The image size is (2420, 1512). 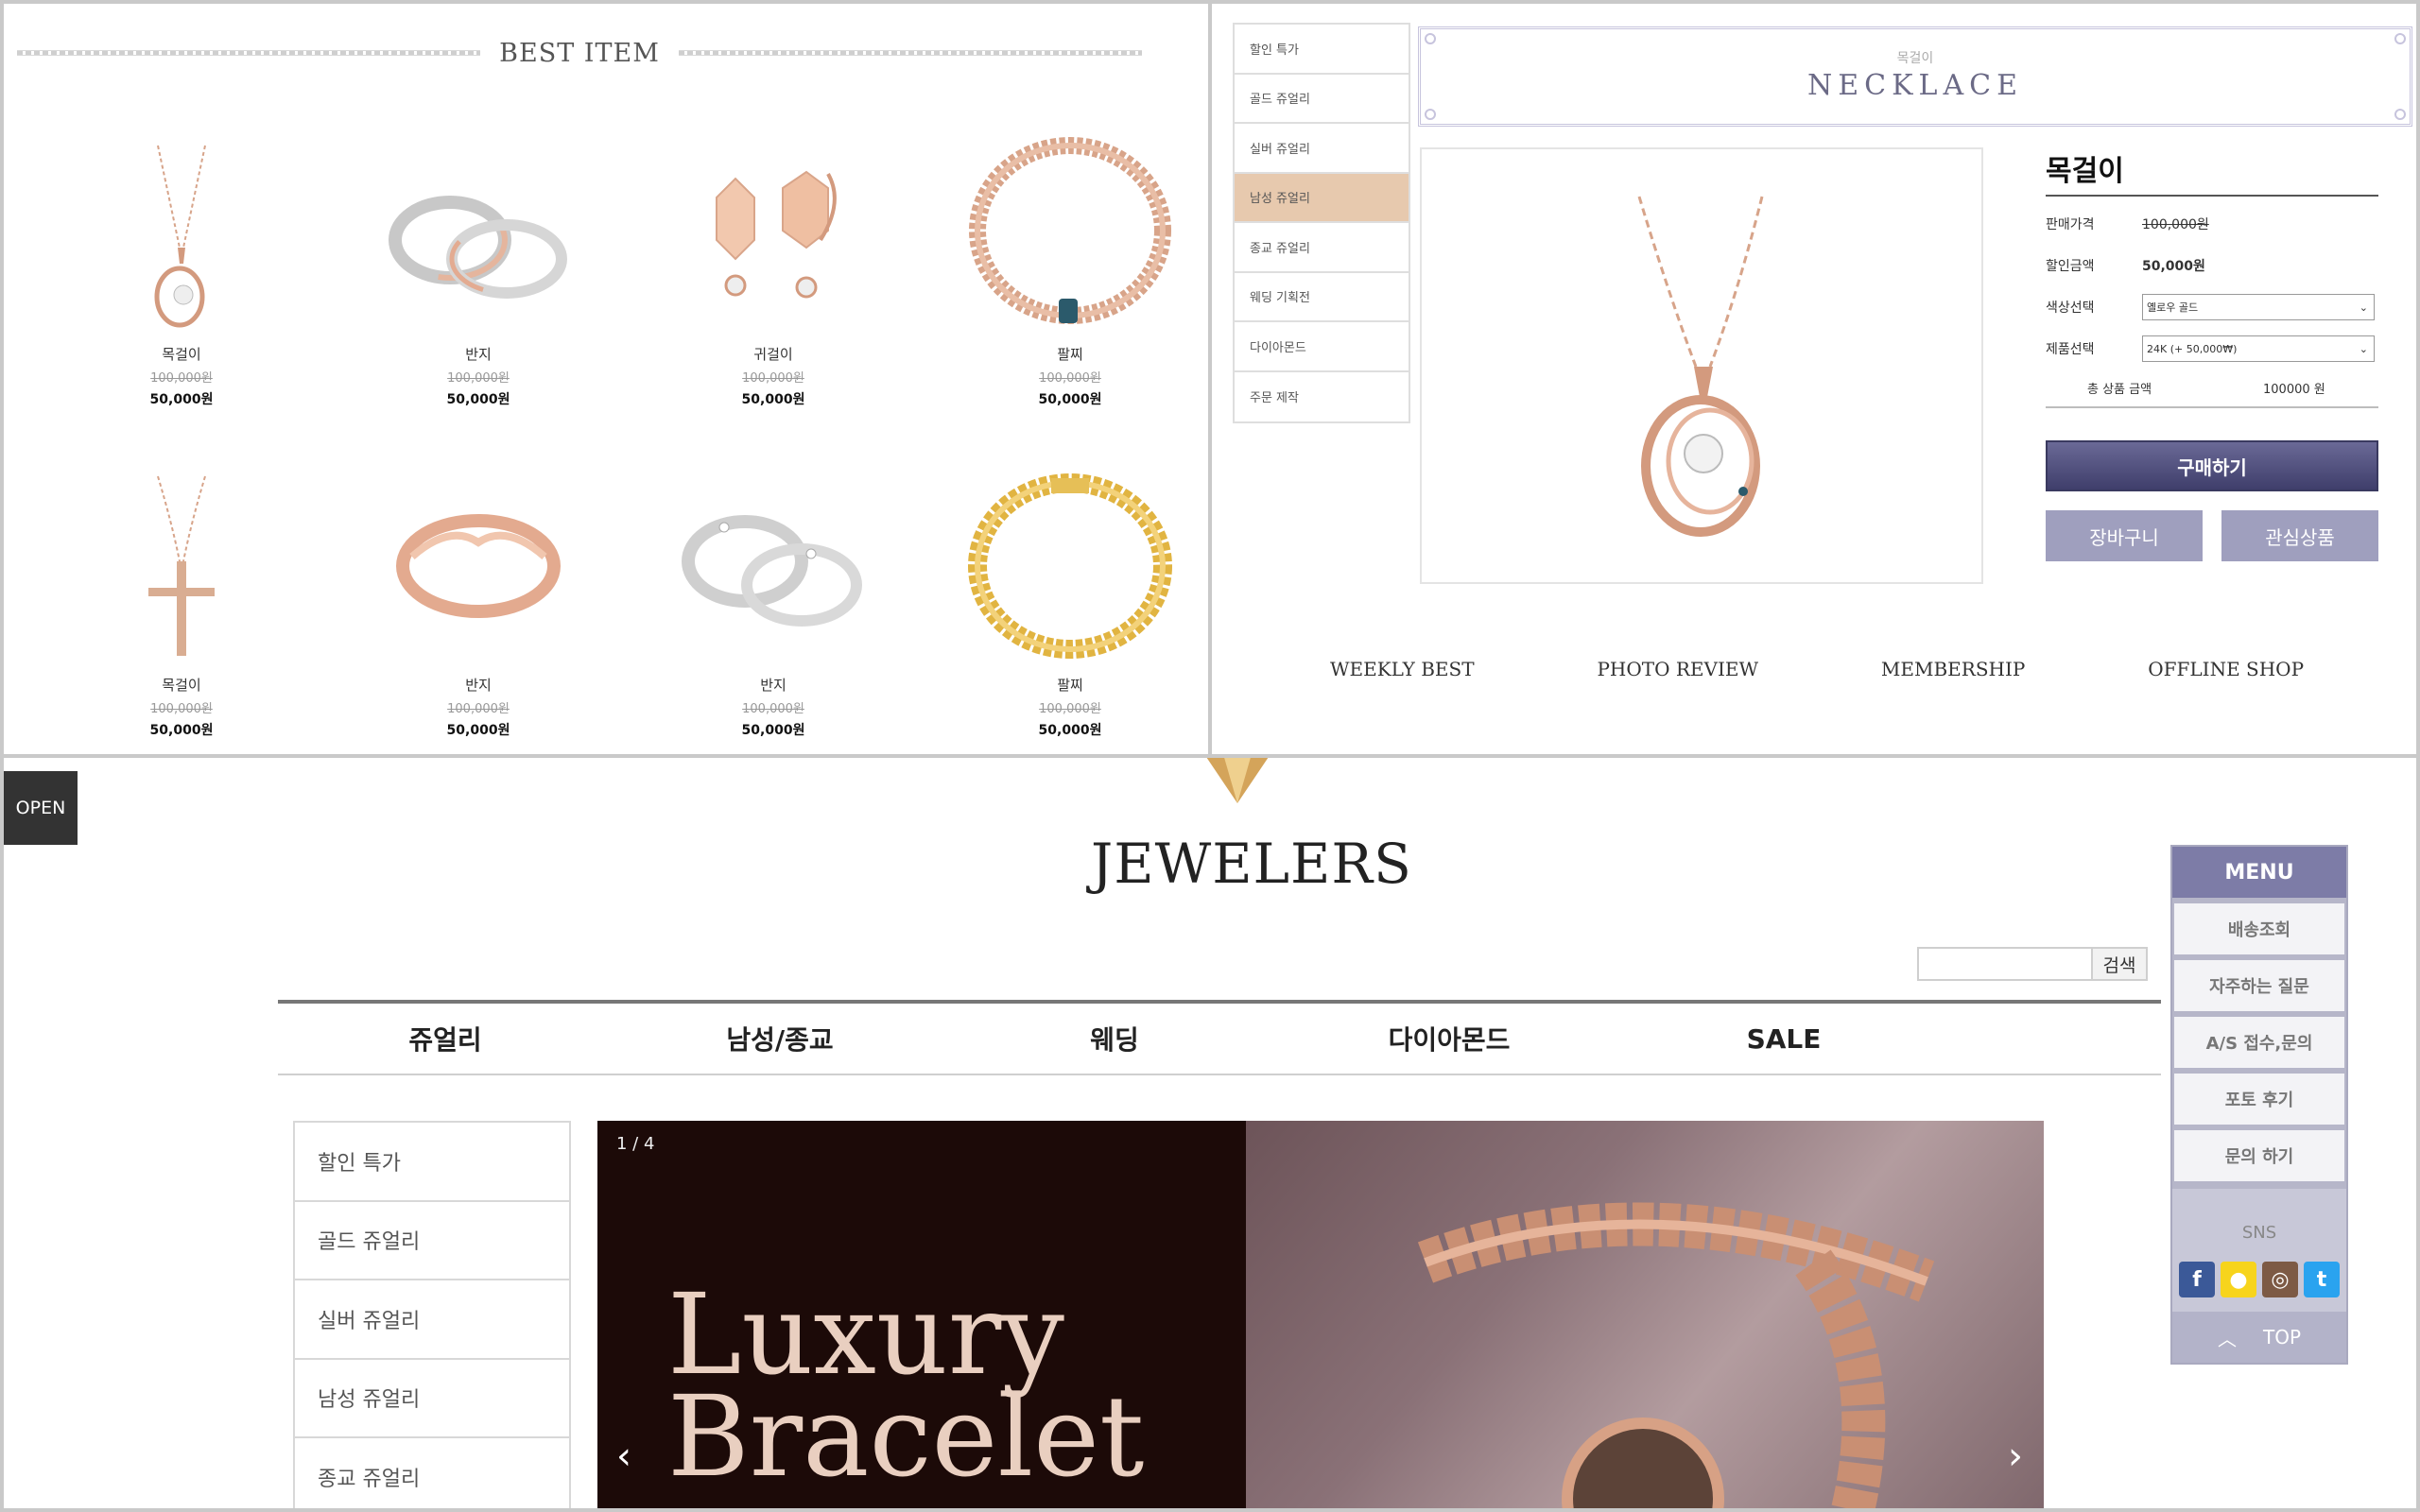 What do you see at coordinates (774, 272) in the screenshot?
I see `product-card: 귀걸이 100,000원 50,000원` at bounding box center [774, 272].